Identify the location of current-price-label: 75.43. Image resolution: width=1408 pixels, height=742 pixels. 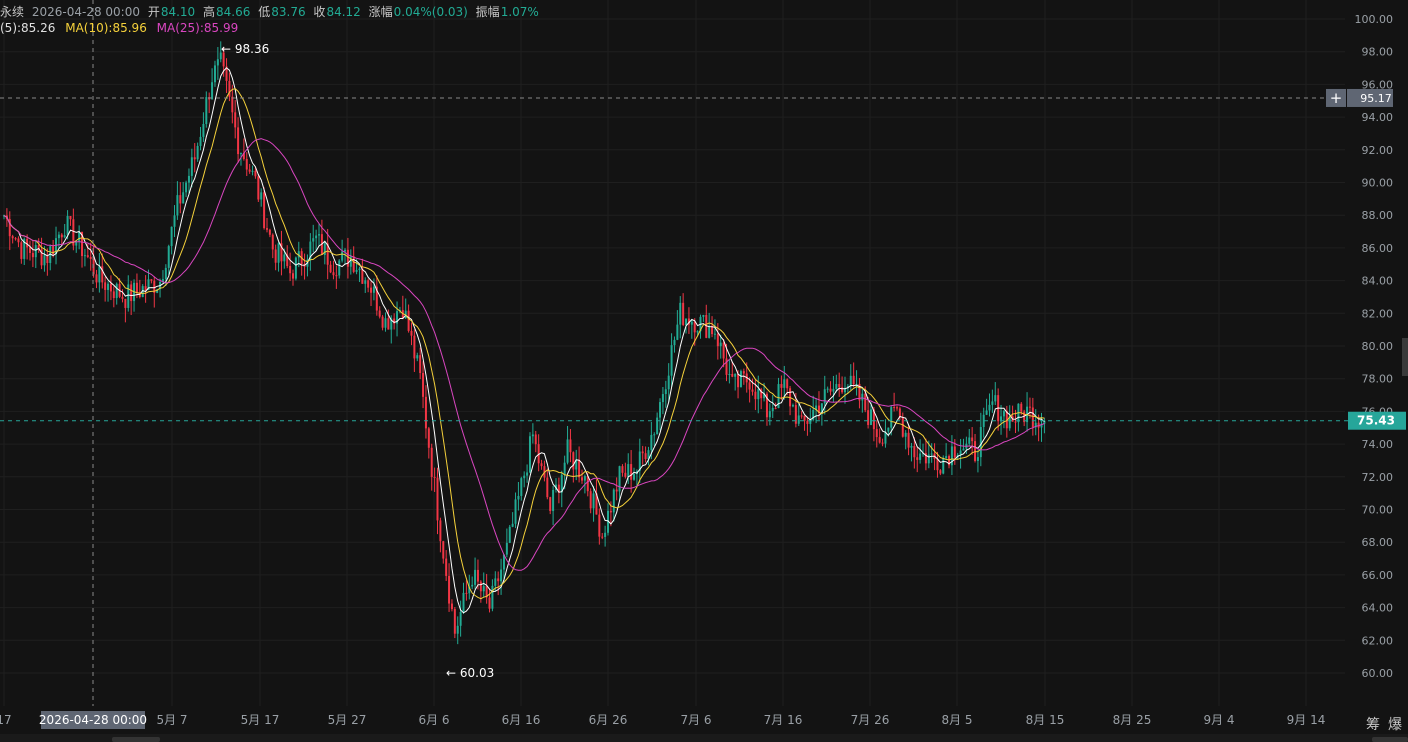
(1376, 421).